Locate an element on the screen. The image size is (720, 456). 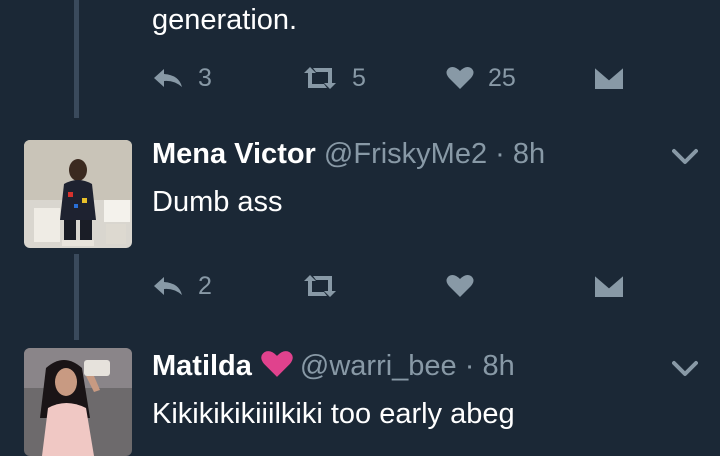
tweet-actions: 2 is located at coordinates (392, 286).